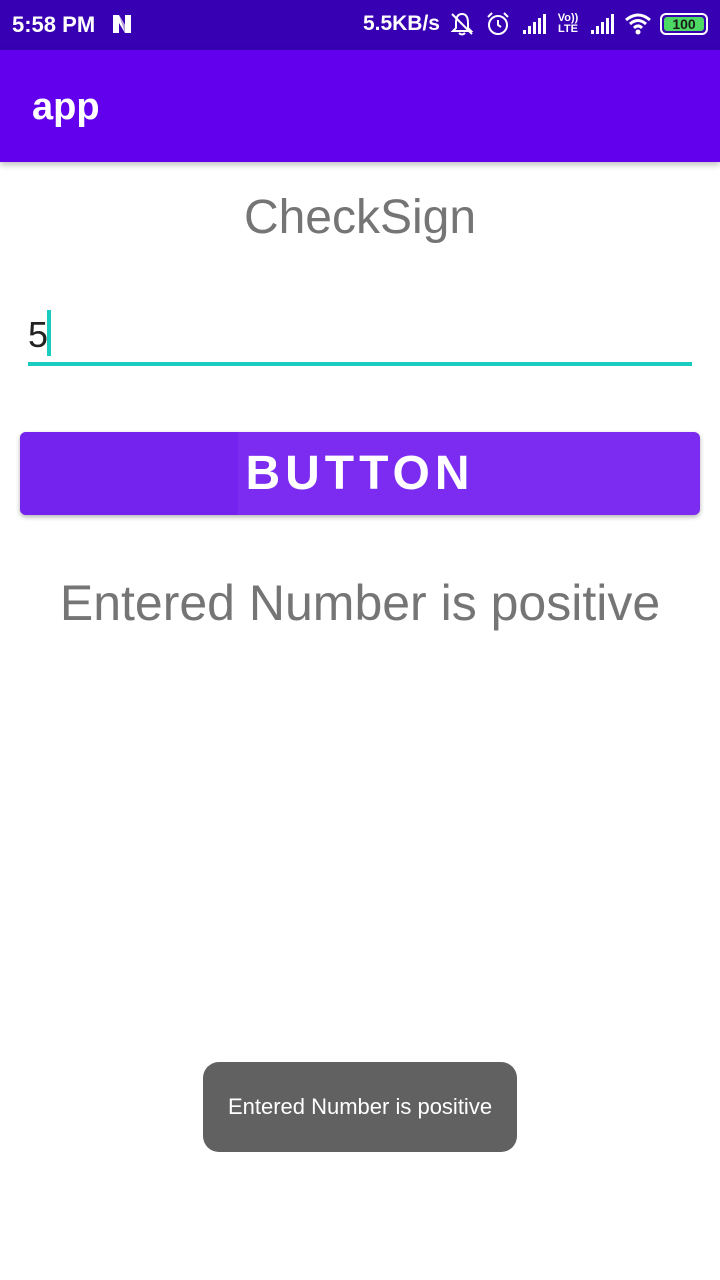  What do you see at coordinates (360, 364) in the screenshot?
I see `input-underline` at bounding box center [360, 364].